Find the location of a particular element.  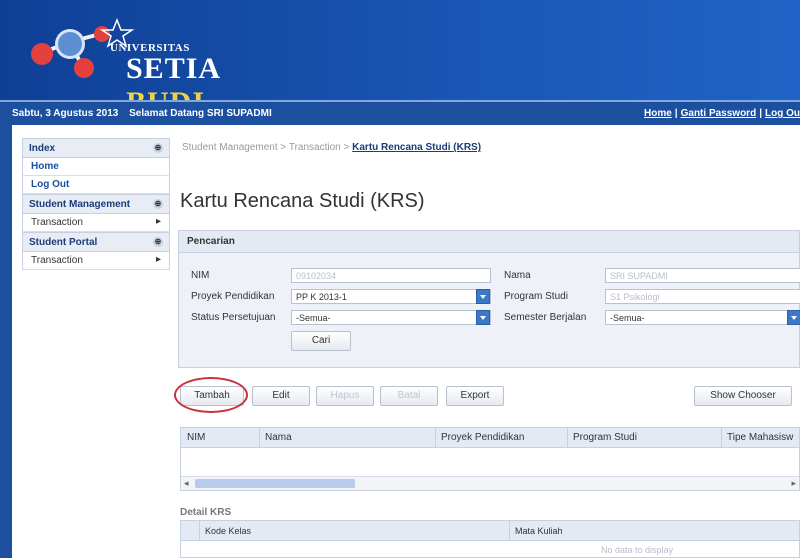

scroll-right-icon: ▸ is located at coordinates (793, 483).